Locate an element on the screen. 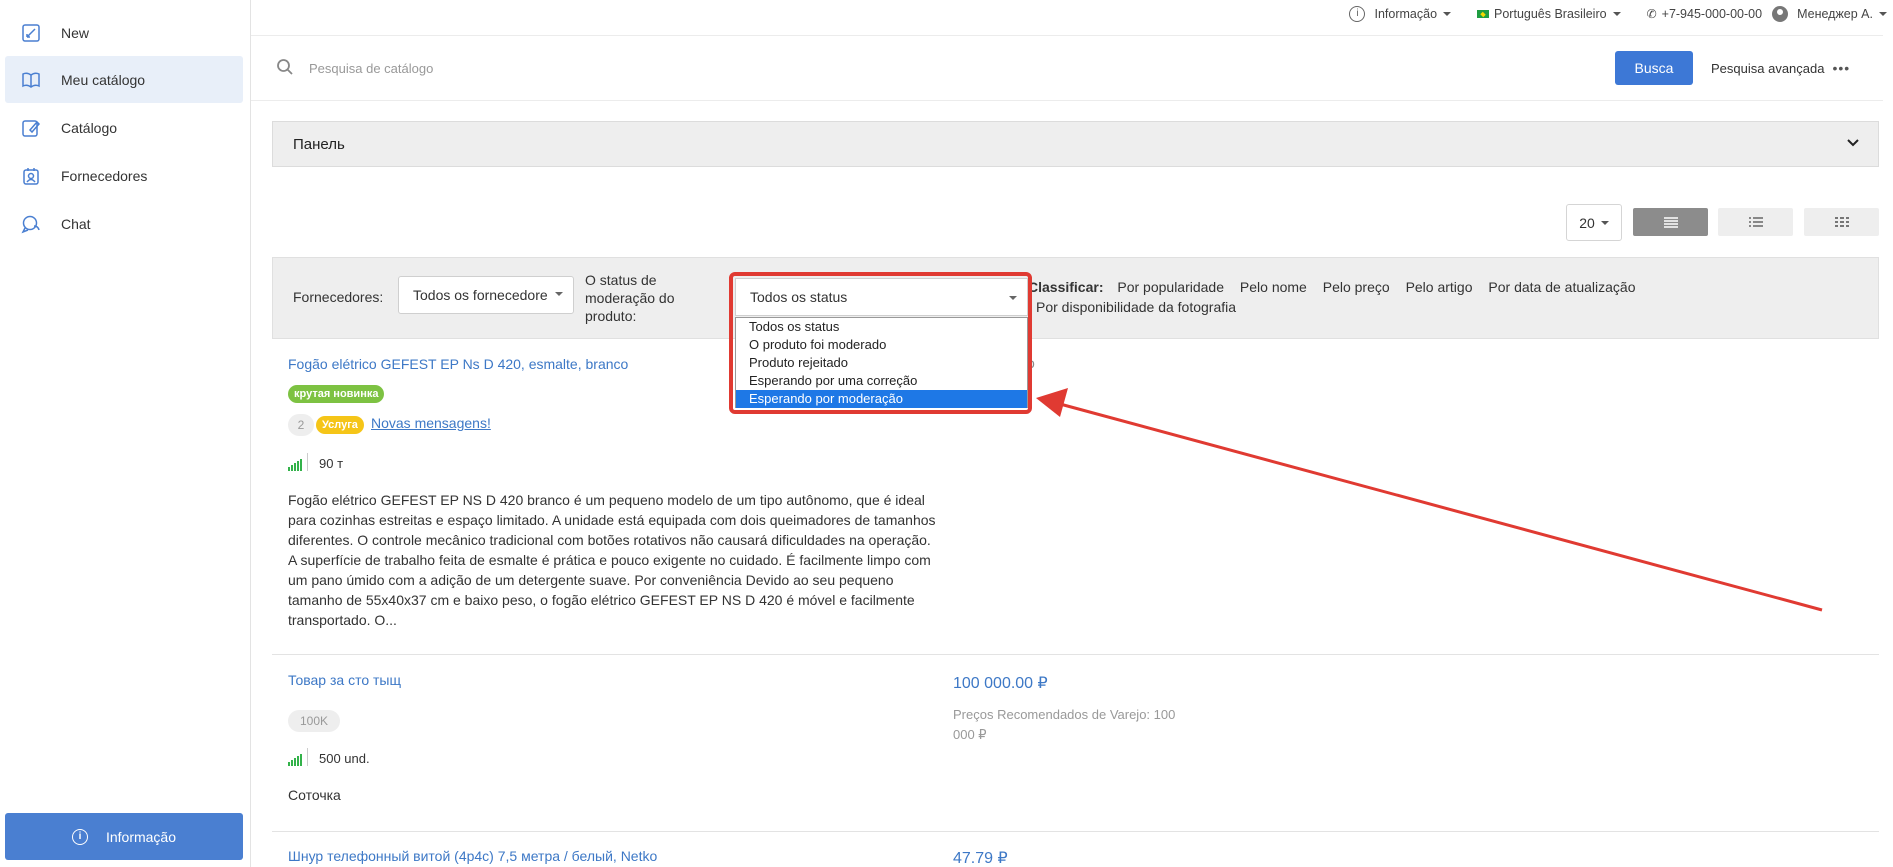 The width and height of the screenshot is (1893, 867). sidebar-item-new: New is located at coordinates (124, 32).